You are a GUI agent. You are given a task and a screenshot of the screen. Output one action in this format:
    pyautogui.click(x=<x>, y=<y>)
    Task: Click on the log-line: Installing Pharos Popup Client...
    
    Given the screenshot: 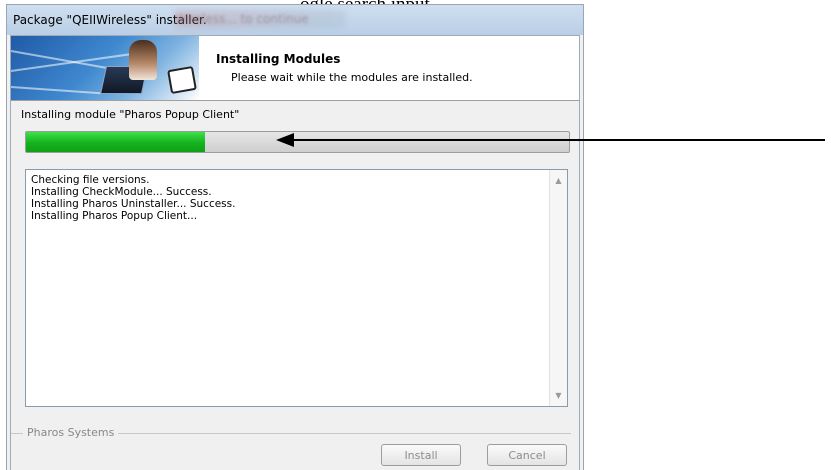 What is the action you would take?
    pyautogui.click(x=114, y=216)
    